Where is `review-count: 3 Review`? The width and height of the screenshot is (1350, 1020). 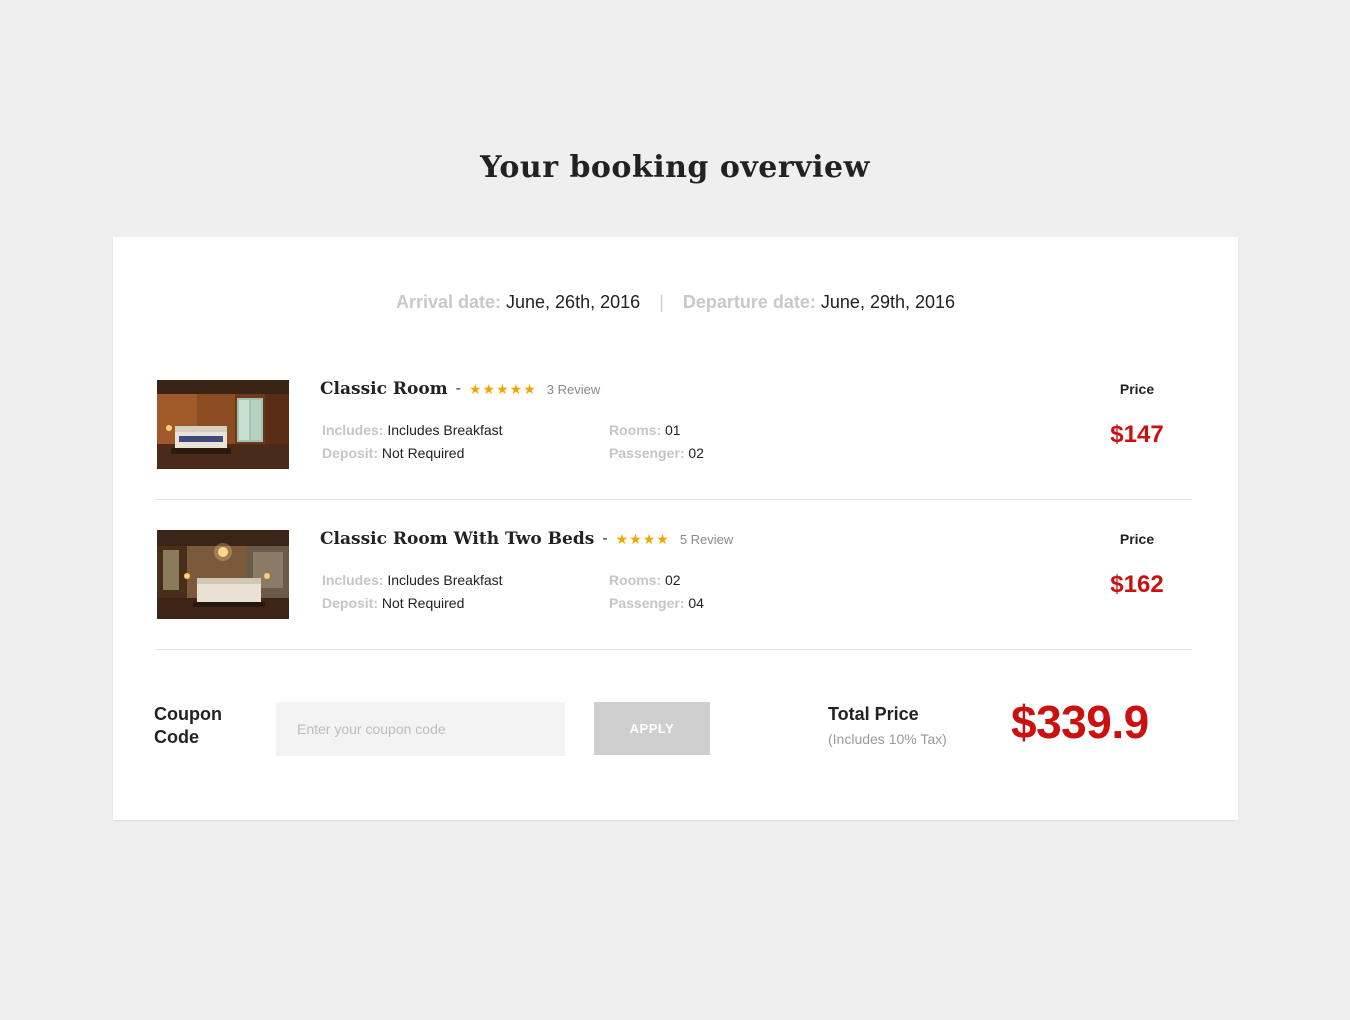 review-count: 3 Review is located at coordinates (573, 389).